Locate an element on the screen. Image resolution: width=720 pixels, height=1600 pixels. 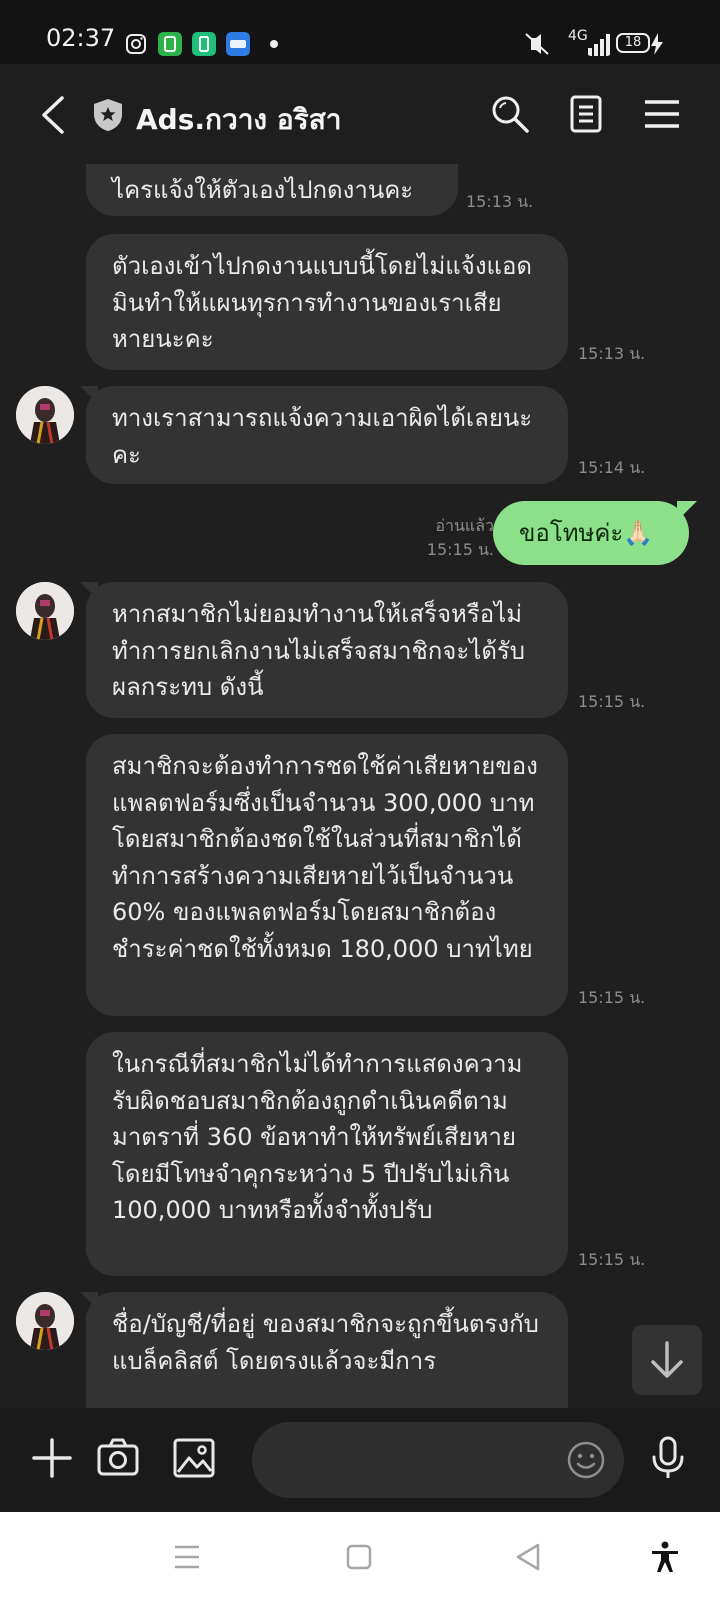
message-text: ขอโทษค่ะ🙏🏻 is located at coordinates (586, 533).